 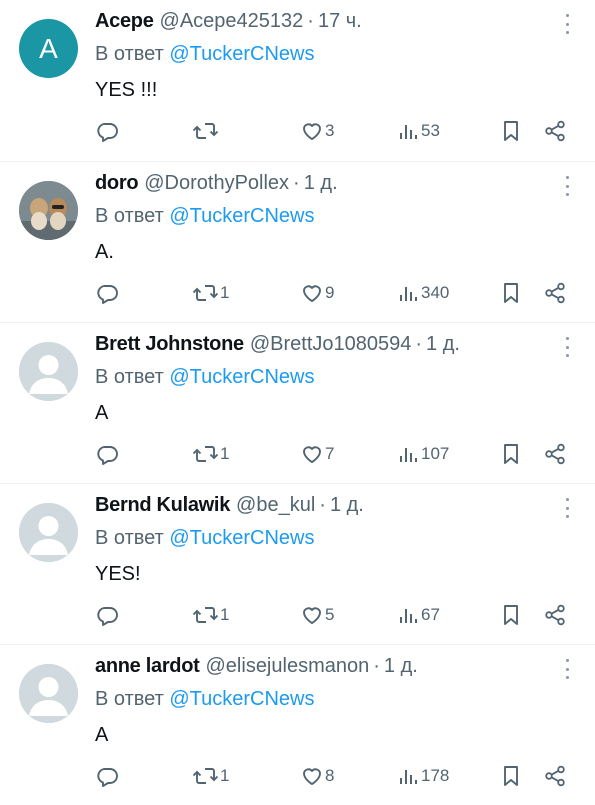 I want to click on views-button: 53, so click(x=419, y=131).